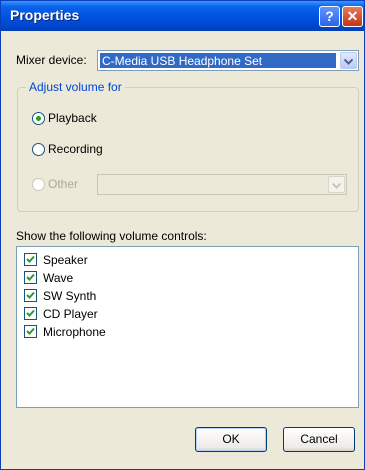  I want to click on list-item-label: Wave, so click(58, 278).